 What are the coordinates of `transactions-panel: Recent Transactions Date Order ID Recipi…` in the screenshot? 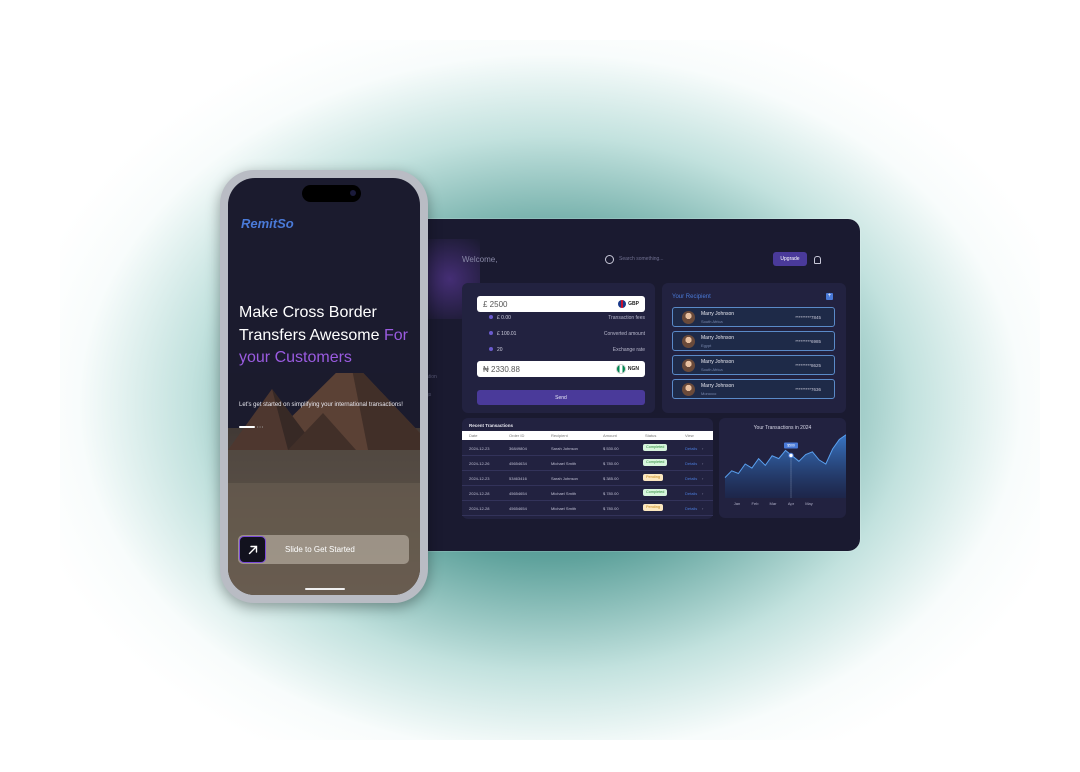 It's located at (587, 468).